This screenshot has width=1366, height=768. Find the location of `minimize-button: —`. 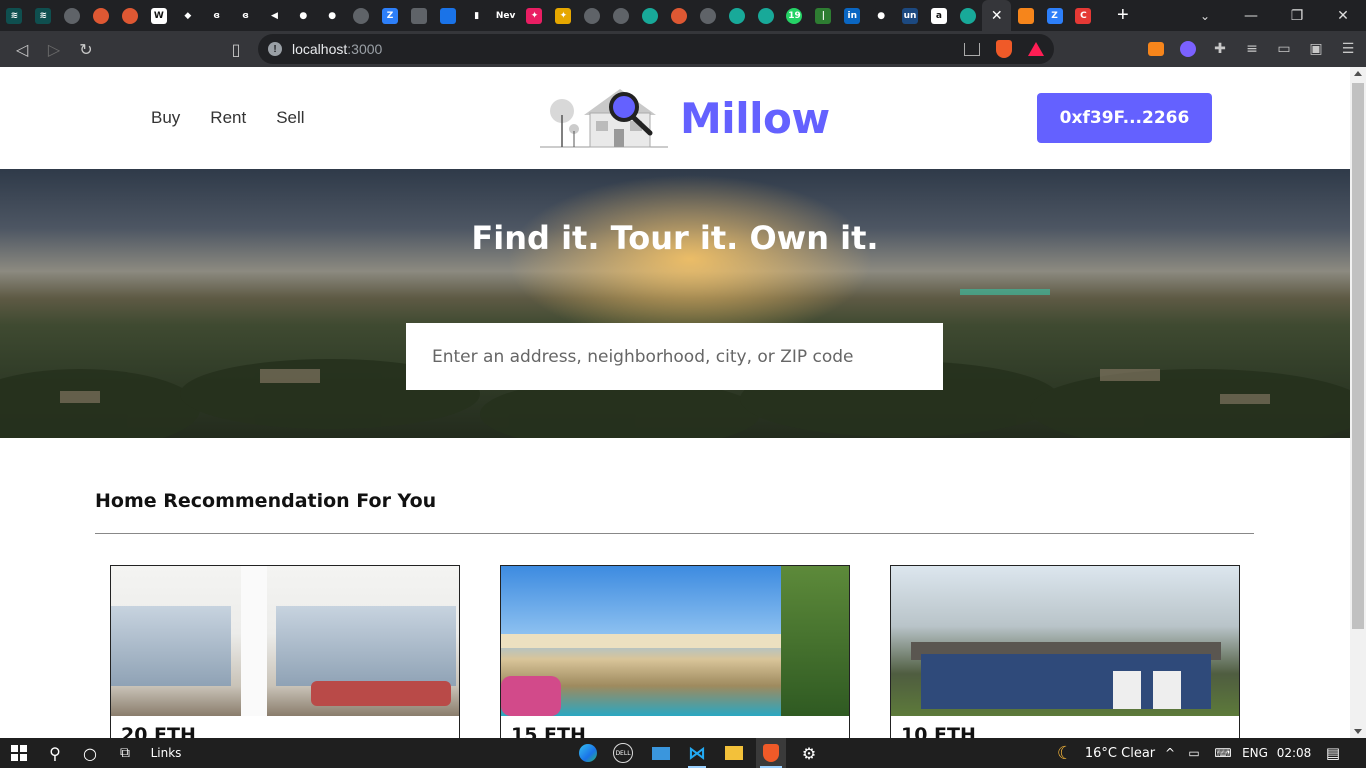

minimize-button: — is located at coordinates (1251, 16).